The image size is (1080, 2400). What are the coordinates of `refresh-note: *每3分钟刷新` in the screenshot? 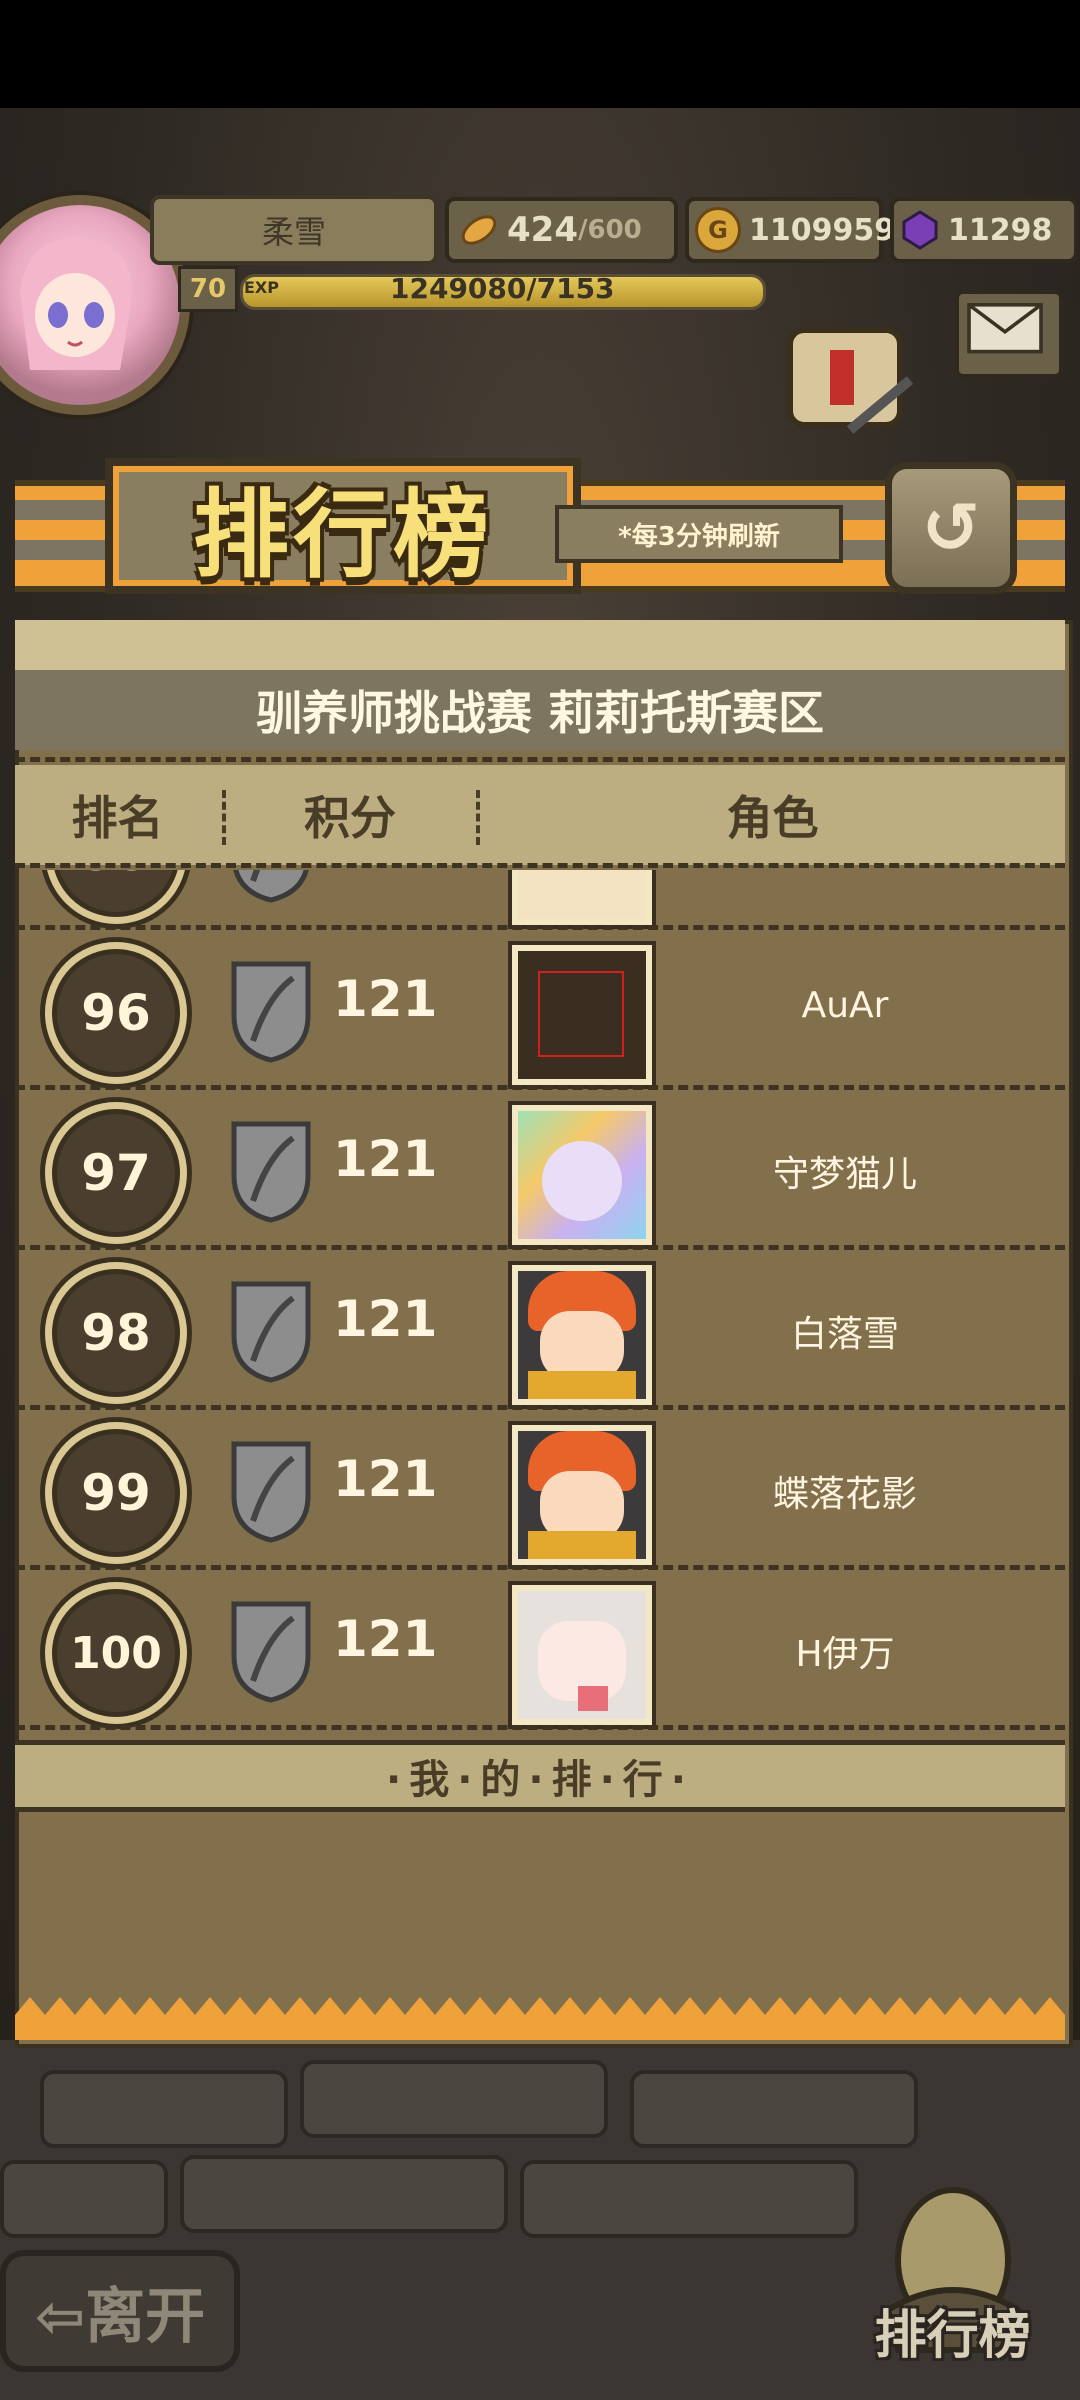 It's located at (699, 534).